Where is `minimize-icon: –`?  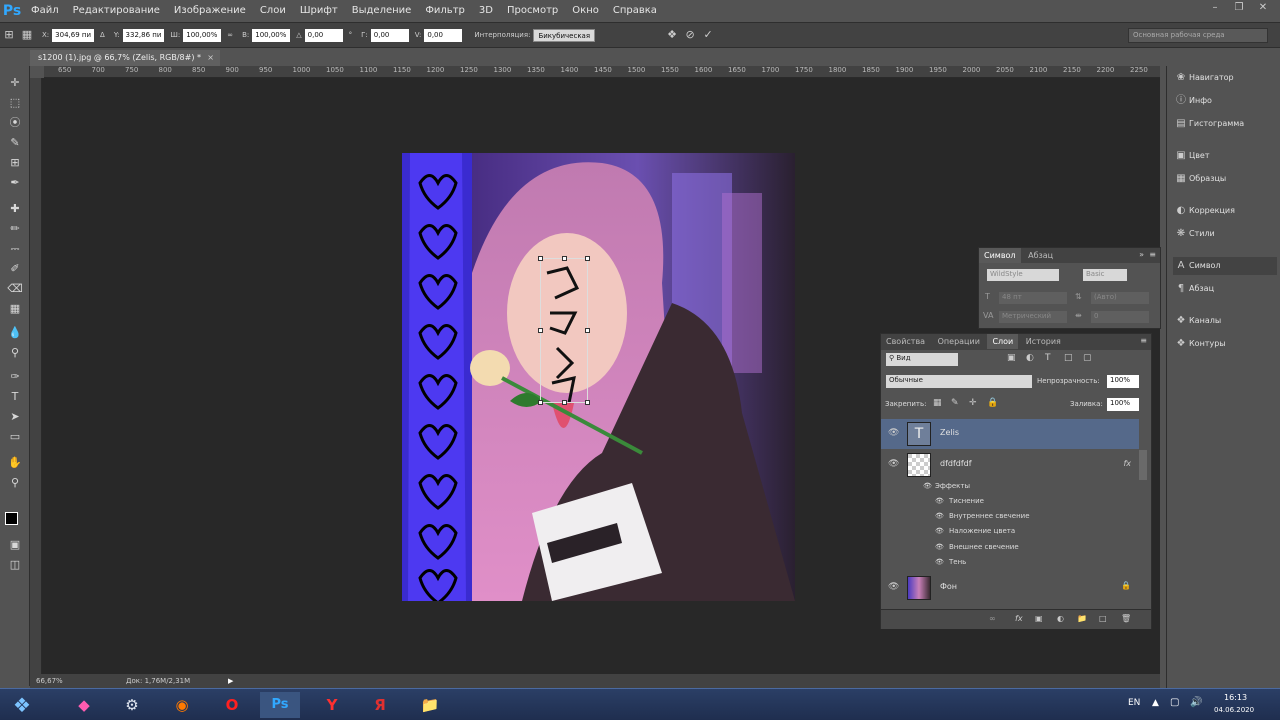
minimize-icon: – is located at coordinates (1215, 8).